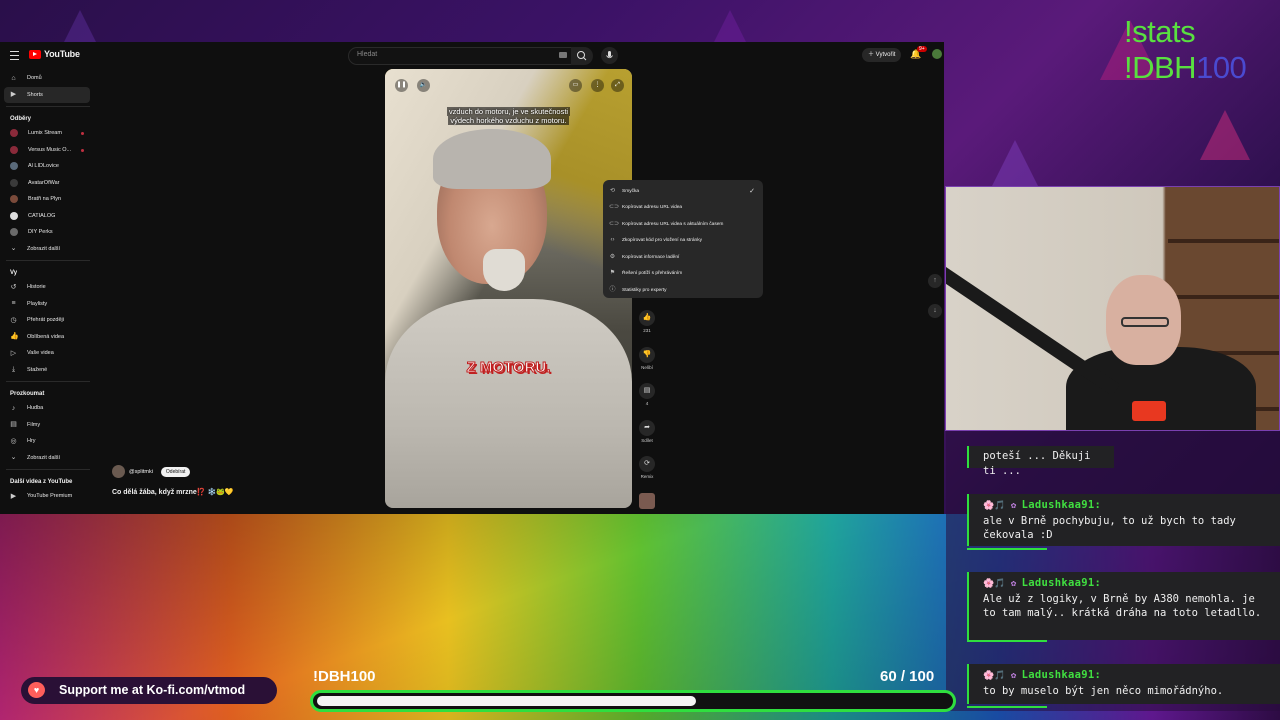 Image resolution: width=1280 pixels, height=720 pixels. What do you see at coordinates (647, 438) in the screenshot?
I see `action-share: ➦ Sdílet` at bounding box center [647, 438].